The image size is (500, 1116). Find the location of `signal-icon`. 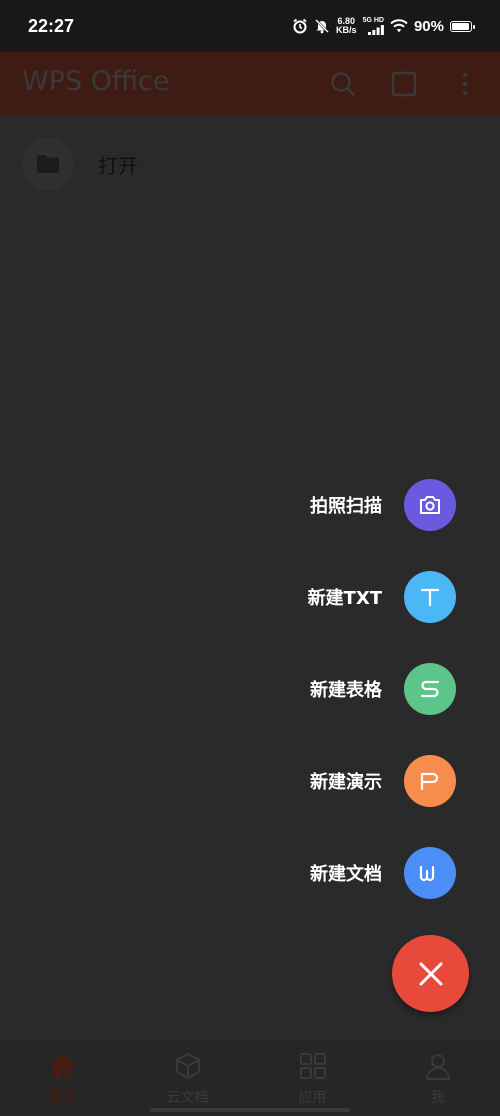

signal-icon is located at coordinates (375, 30).